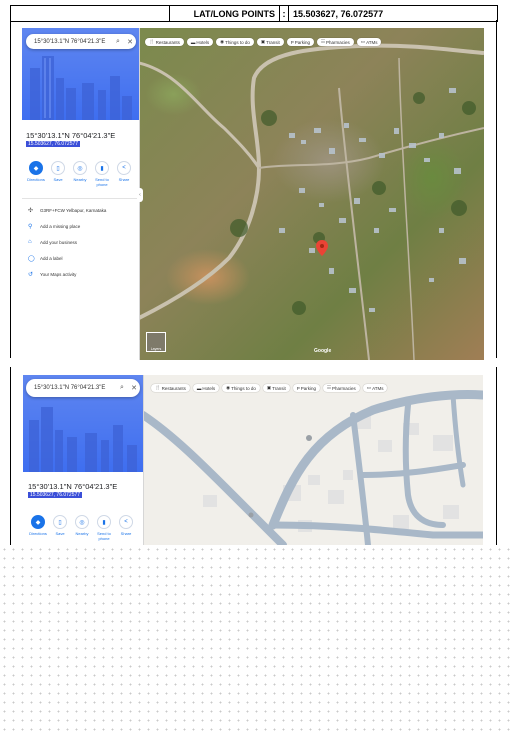 The height and width of the screenshot is (731, 510). I want to click on map-roads, so click(313, 467).